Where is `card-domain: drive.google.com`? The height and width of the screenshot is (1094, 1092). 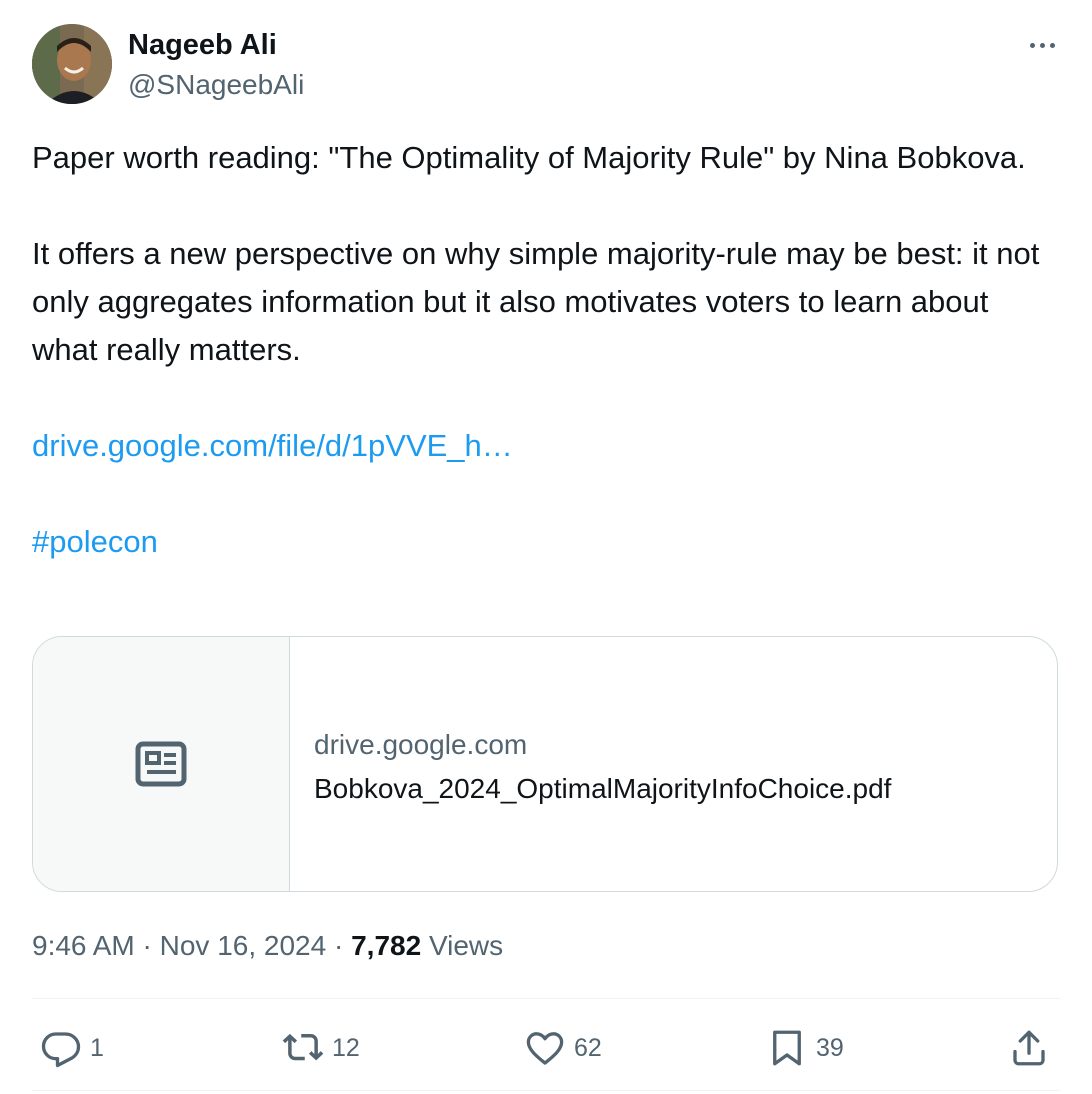 card-domain: drive.google.com is located at coordinates (421, 744).